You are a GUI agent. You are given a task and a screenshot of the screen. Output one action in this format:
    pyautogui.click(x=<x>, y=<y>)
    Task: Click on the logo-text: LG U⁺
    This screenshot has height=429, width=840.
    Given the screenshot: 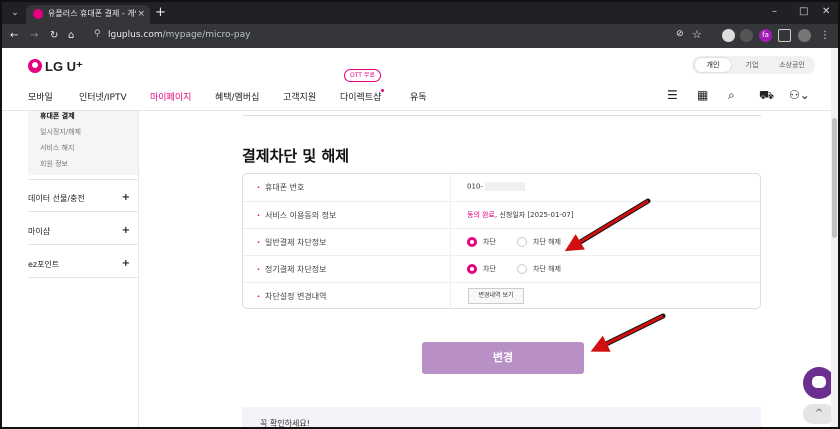 What is the action you would take?
    pyautogui.click(x=64, y=66)
    